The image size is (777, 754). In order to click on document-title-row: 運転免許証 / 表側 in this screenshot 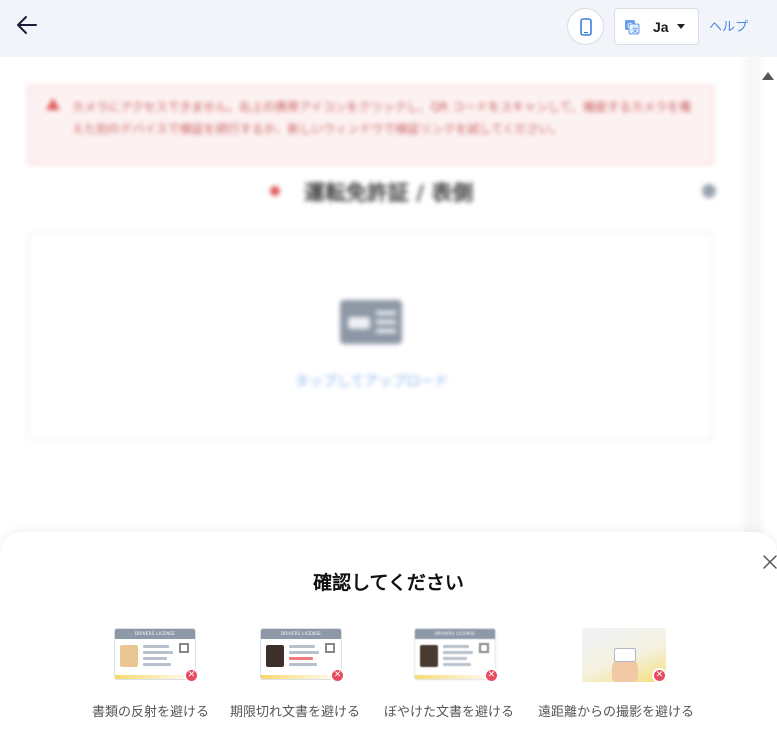, I will do `click(370, 192)`.